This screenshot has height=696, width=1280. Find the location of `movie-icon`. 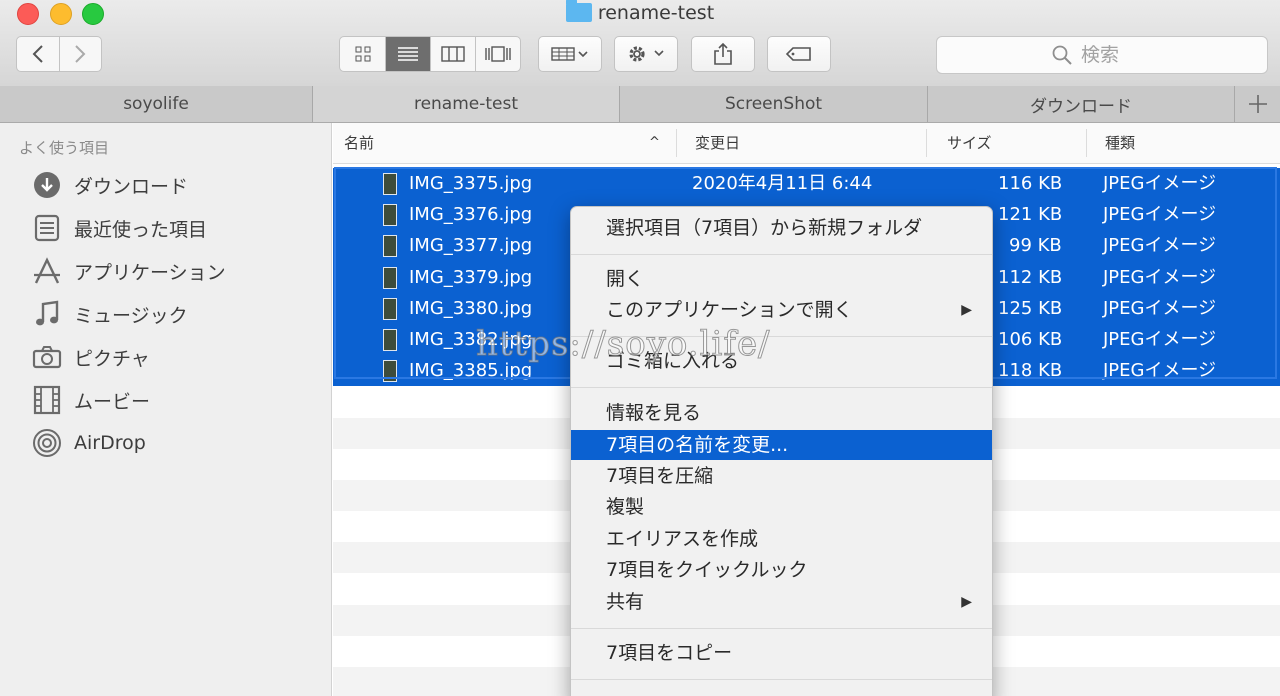

movie-icon is located at coordinates (47, 400).